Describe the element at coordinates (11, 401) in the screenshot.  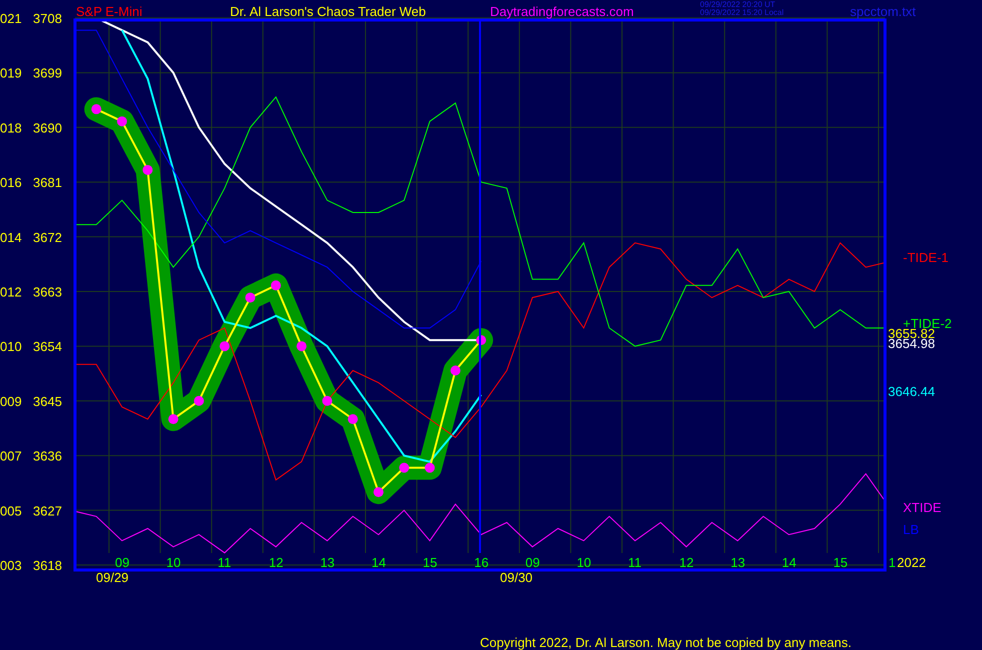
I see `axis-code-label: 009` at that location.